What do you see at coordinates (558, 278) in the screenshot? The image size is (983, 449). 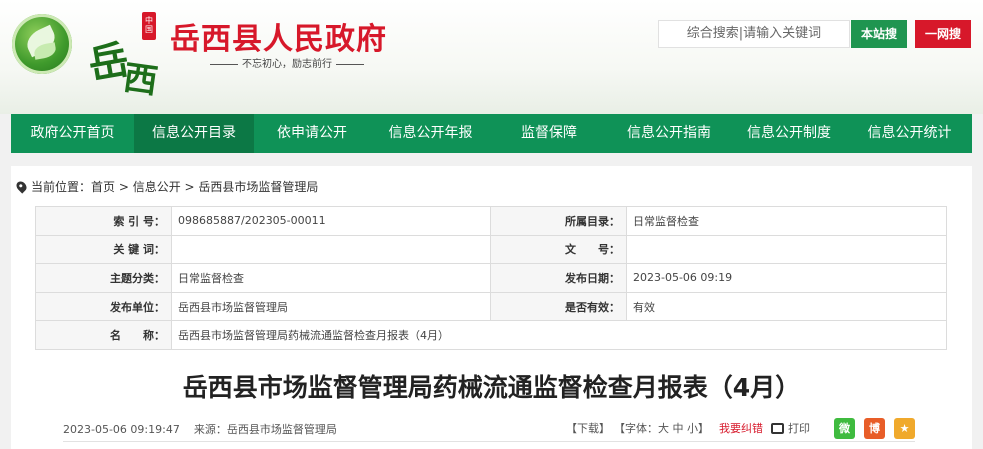 I see `date-label: 发布日期：` at bounding box center [558, 278].